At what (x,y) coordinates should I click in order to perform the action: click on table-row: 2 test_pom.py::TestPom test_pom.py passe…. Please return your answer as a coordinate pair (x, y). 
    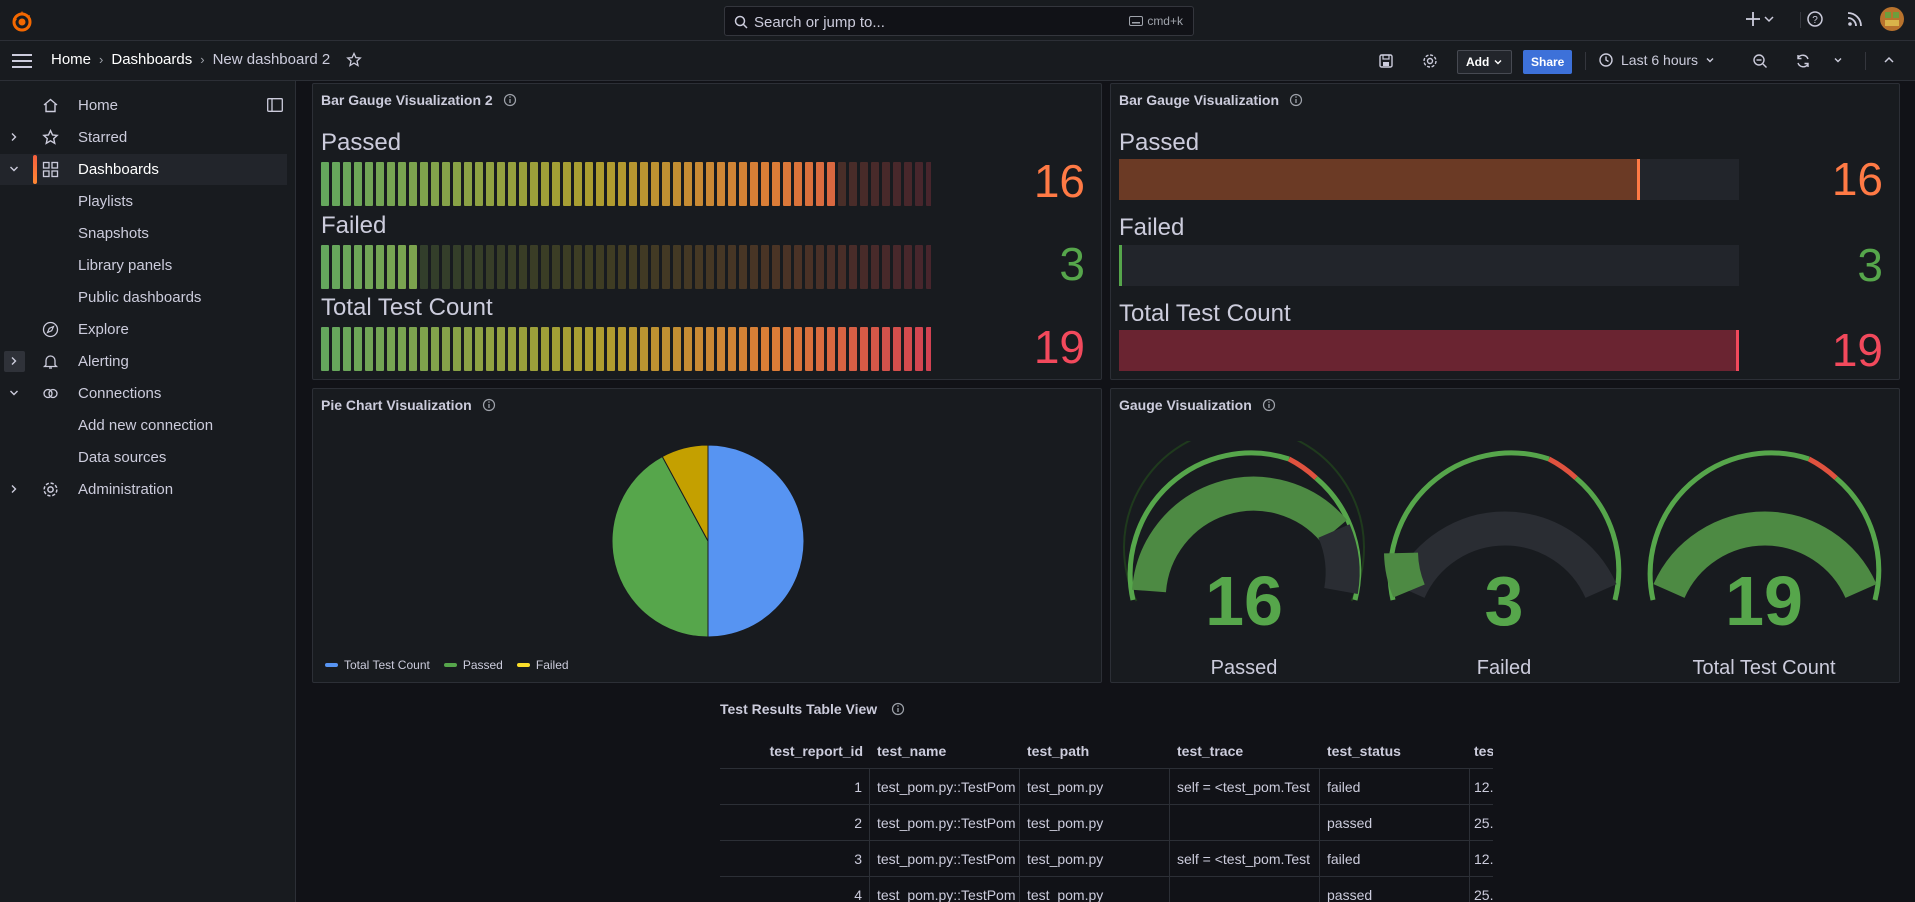
    Looking at the image, I should click on (1106, 823).